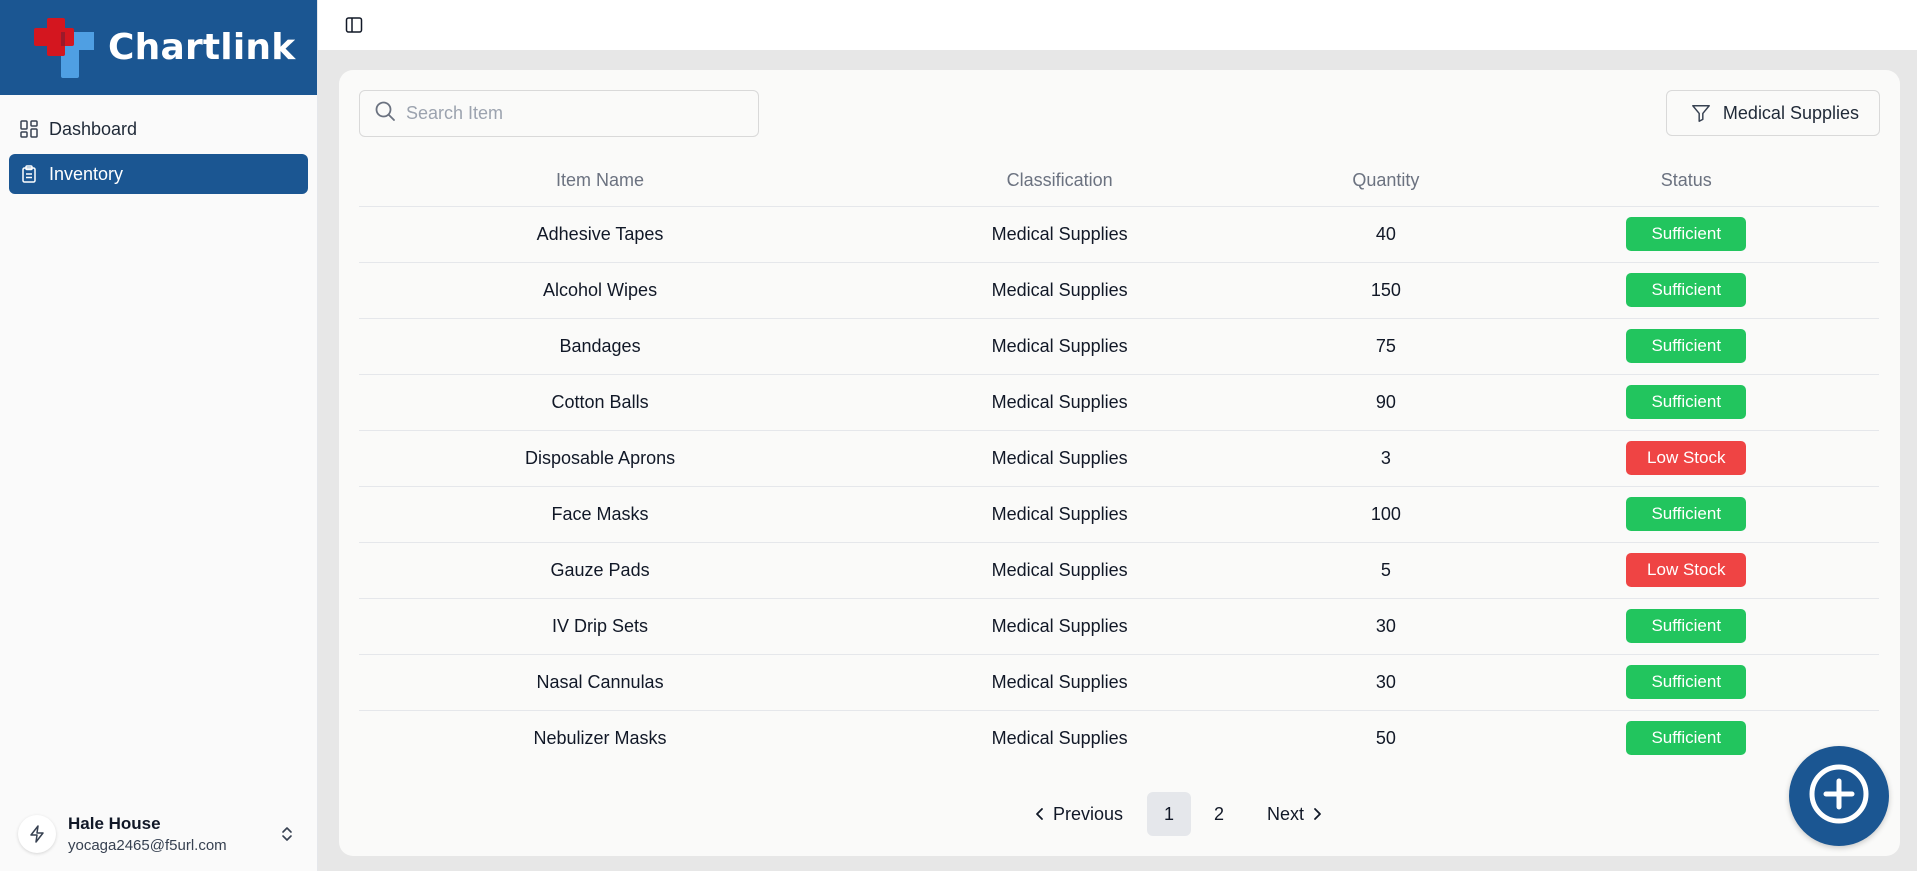  Describe the element at coordinates (86, 173) in the screenshot. I see `sidebar-item-label: Inventory` at that location.